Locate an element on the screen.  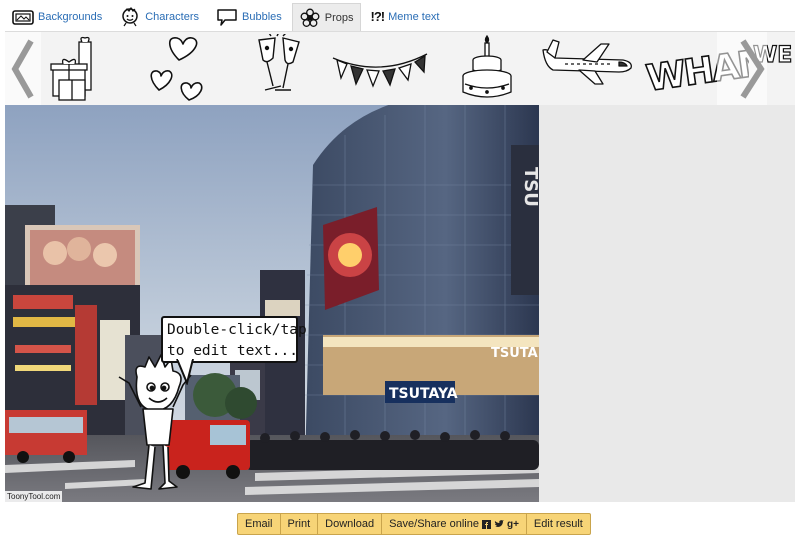
bubble-icon is located at coordinates (227, 17).